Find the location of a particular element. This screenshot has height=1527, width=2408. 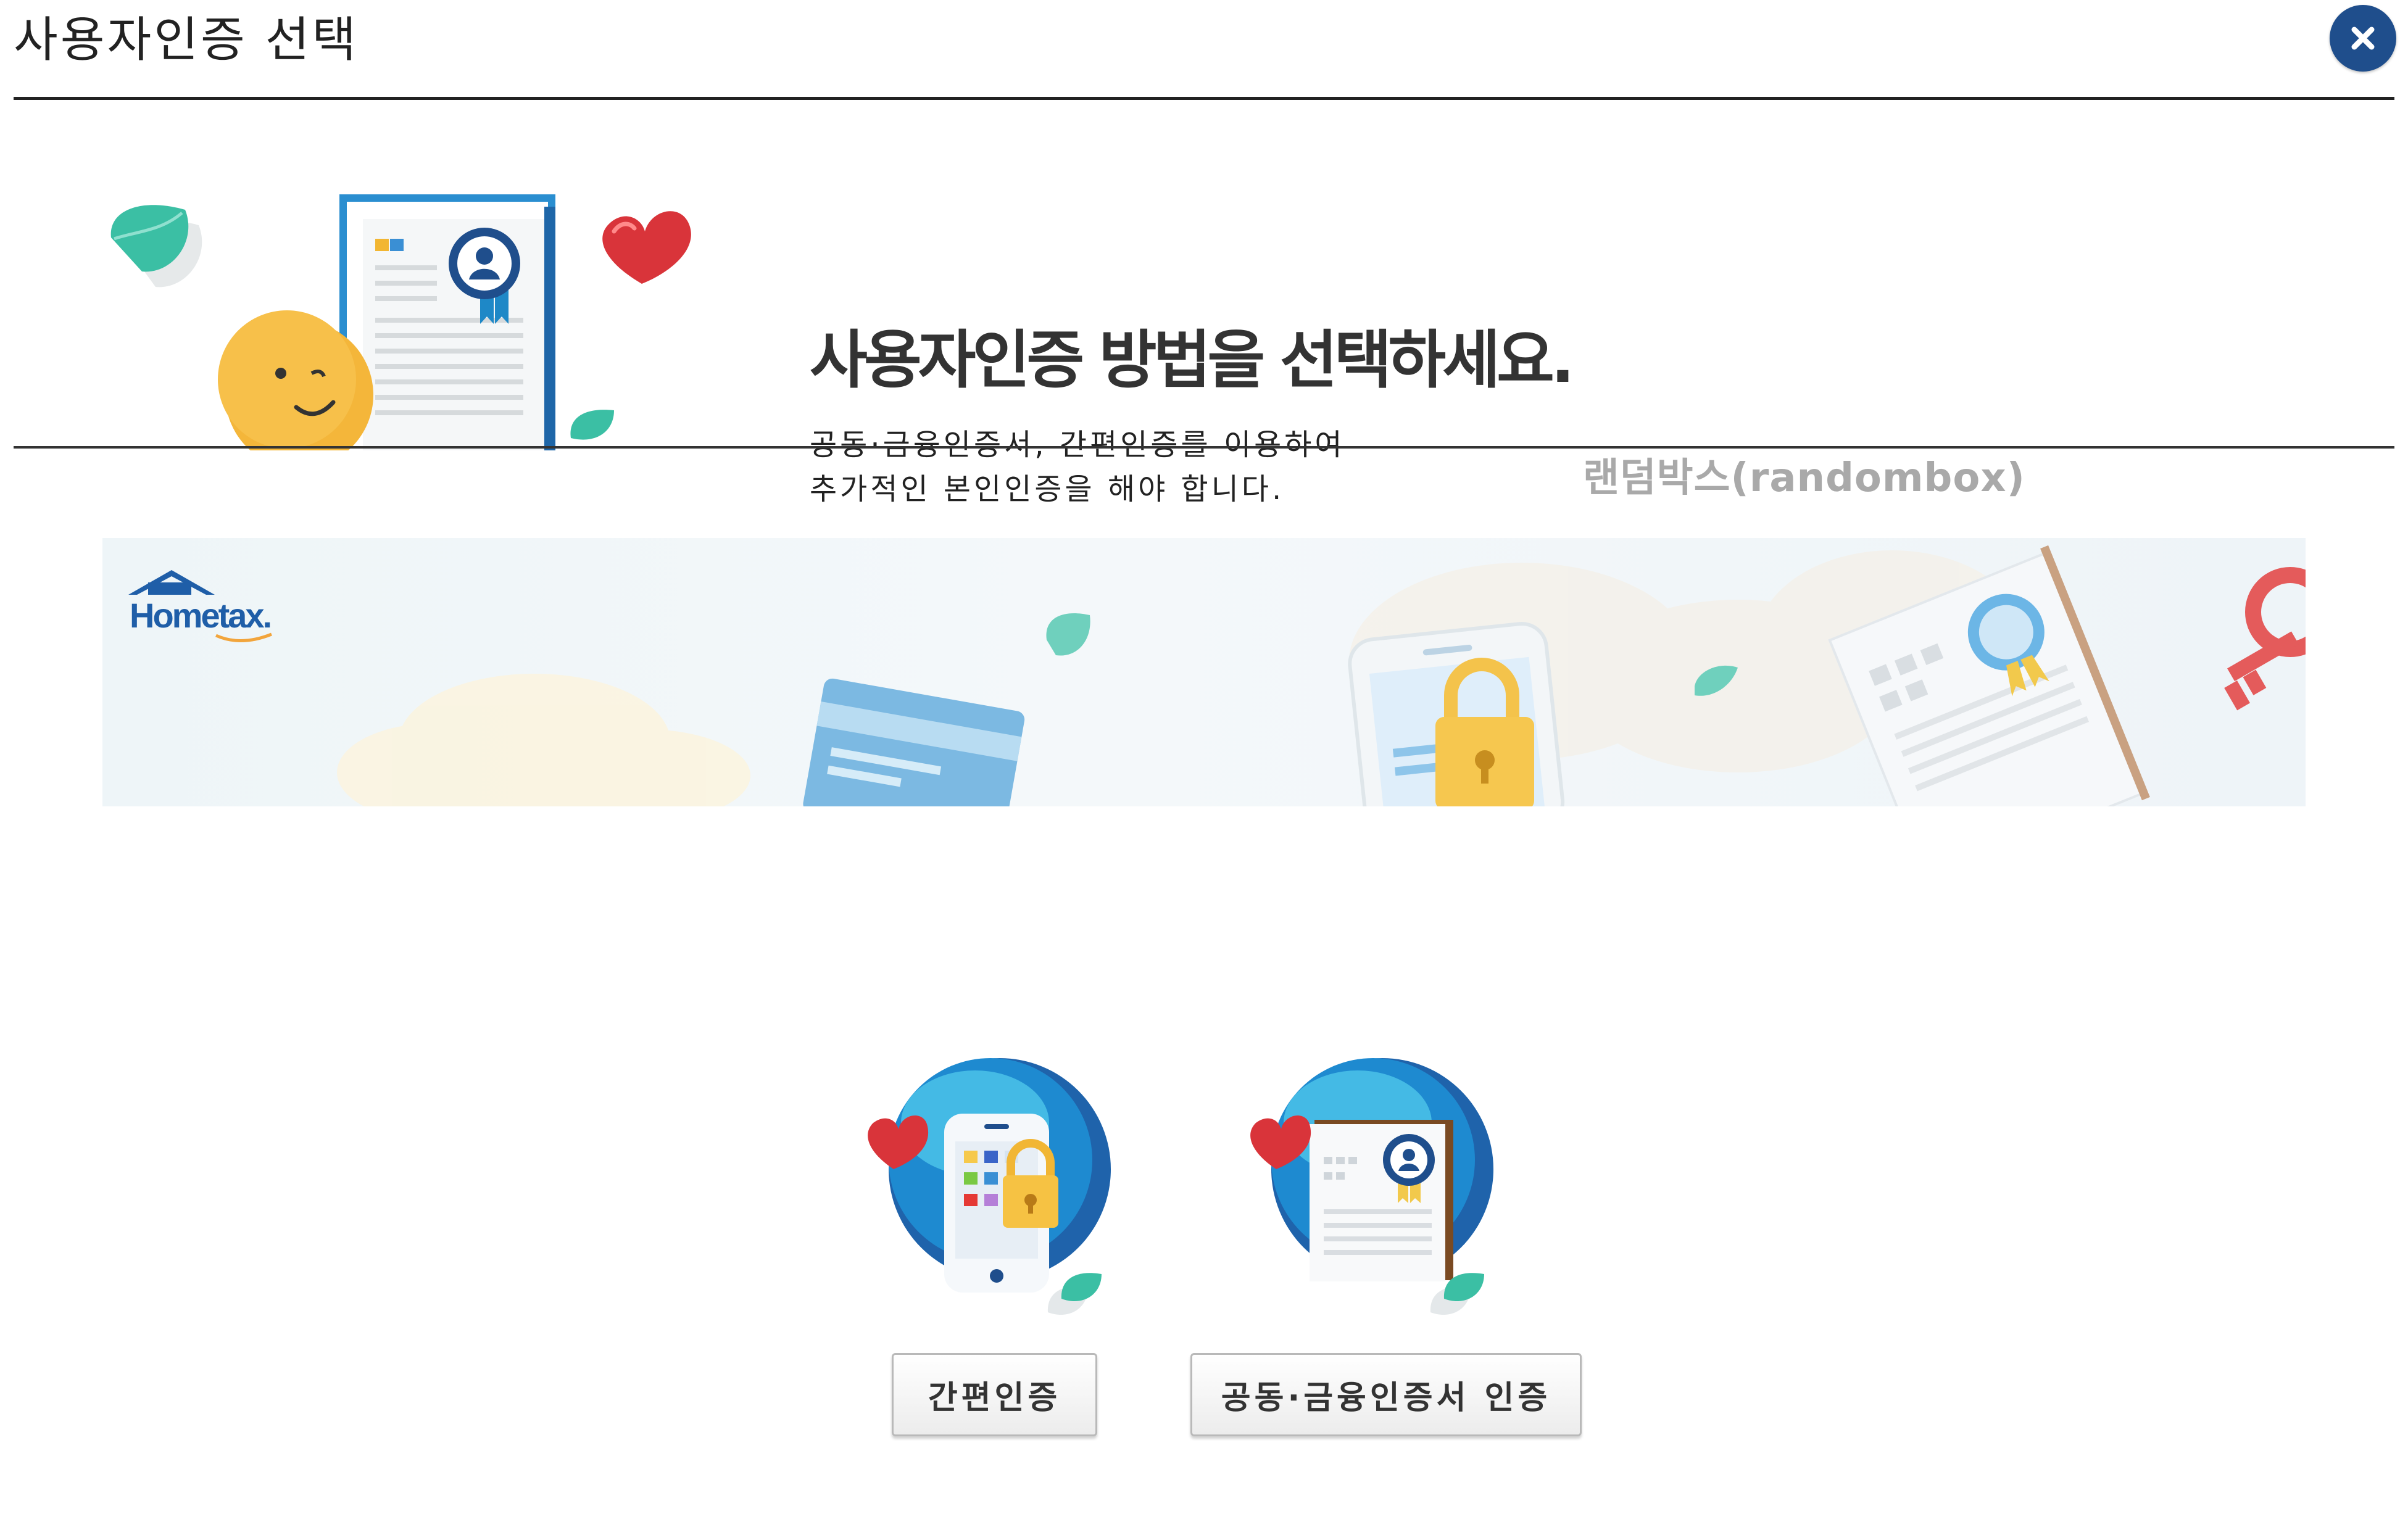

hometax-logo: Hometax. is located at coordinates (200, 606).